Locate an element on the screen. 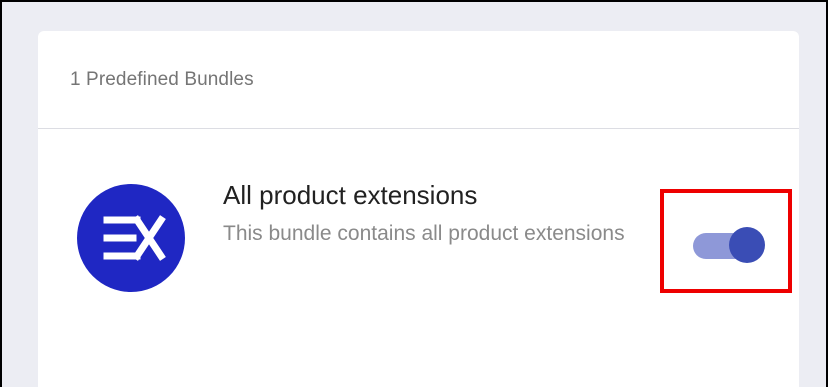  bundle-toggle is located at coordinates (729, 246).